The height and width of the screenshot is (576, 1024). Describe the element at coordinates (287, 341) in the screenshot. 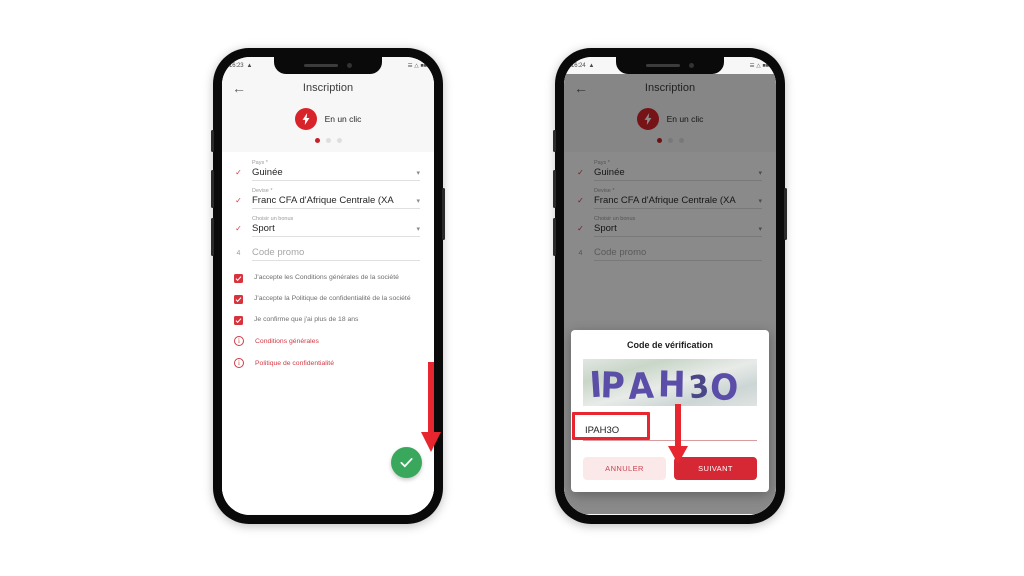

I see `link-terms-label: Conditions générales` at that location.